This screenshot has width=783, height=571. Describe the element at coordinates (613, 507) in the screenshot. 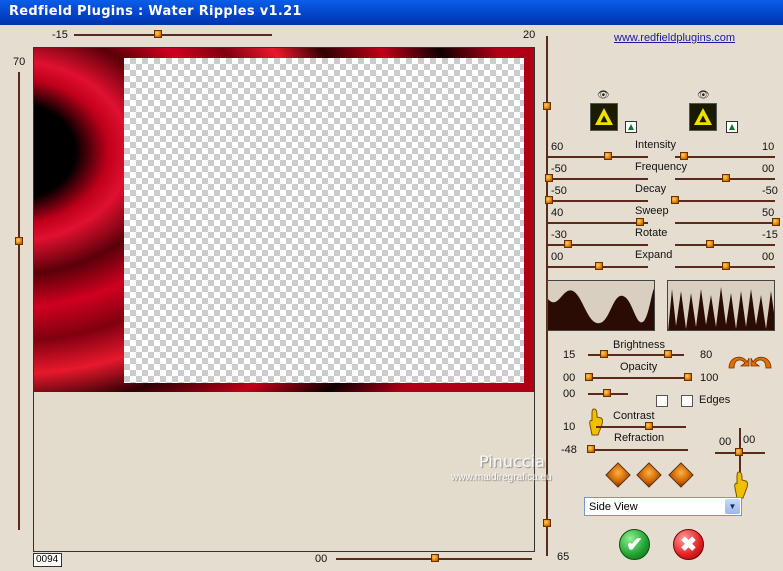

I see `view-select-value: Side View` at that location.